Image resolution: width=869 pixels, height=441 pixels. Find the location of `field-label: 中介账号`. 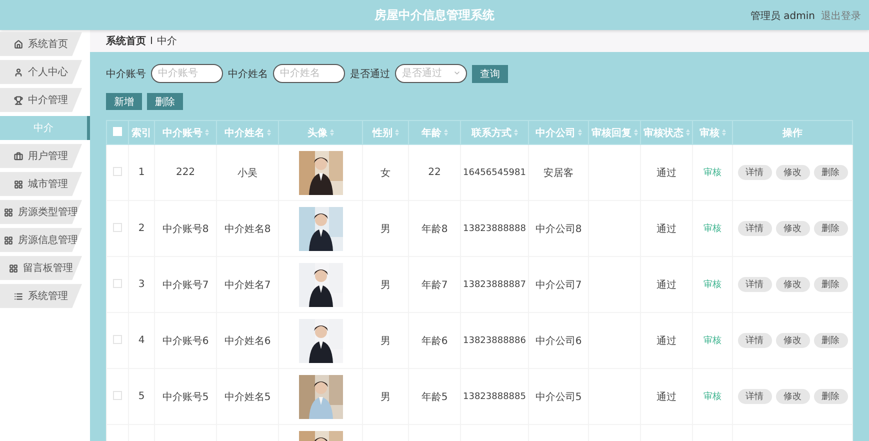

field-label: 中介账号 is located at coordinates (126, 74).